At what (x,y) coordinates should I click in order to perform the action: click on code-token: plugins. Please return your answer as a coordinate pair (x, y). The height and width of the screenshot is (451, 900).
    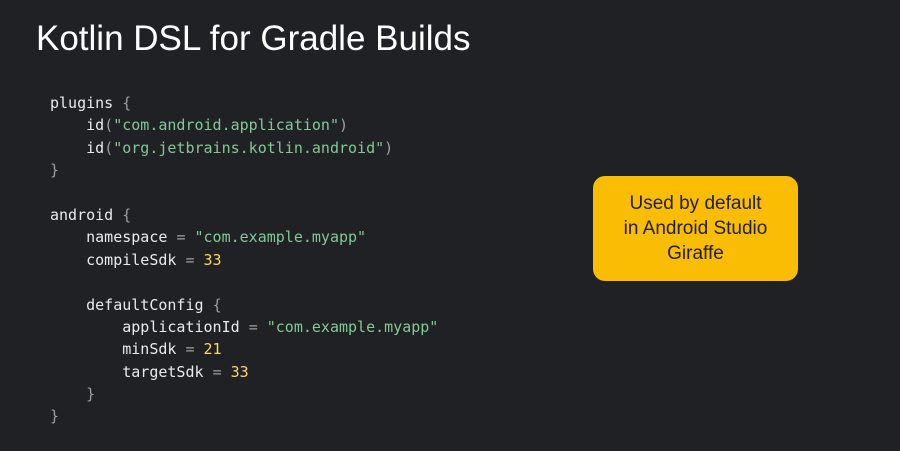
    Looking at the image, I should click on (86, 103).